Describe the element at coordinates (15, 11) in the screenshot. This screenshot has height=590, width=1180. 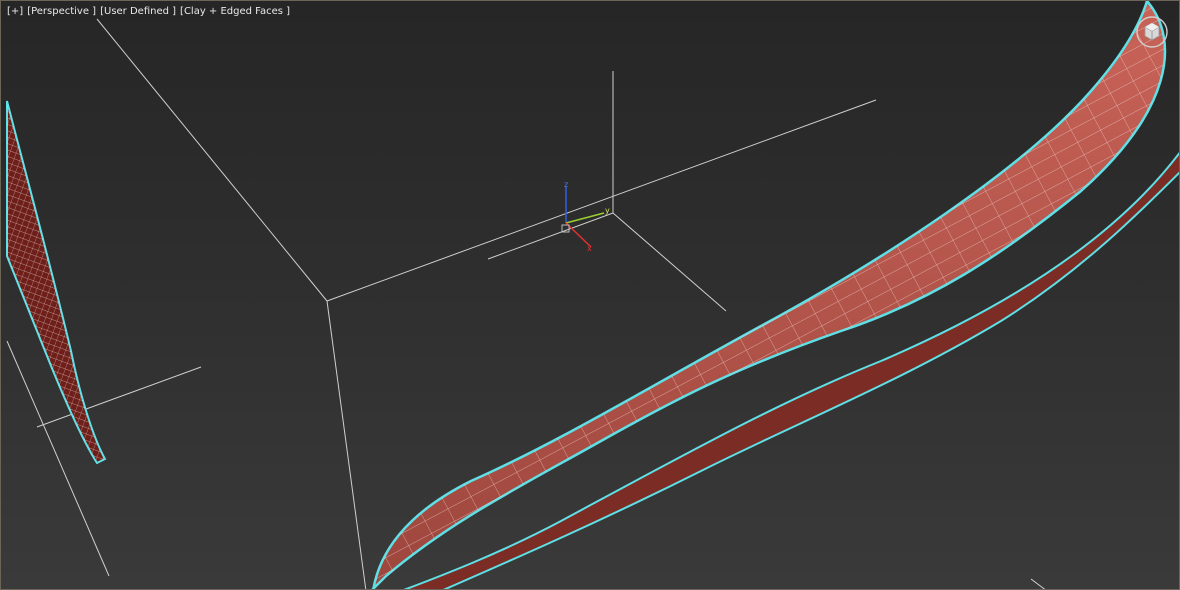
I see `viewport-menu-plus: [+]` at that location.